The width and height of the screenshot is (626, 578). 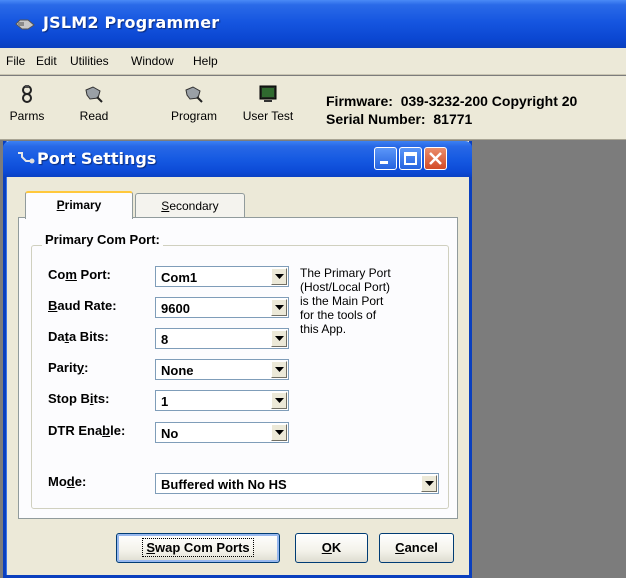 I want to click on baud-rate-value: 9600, so click(x=175, y=308).